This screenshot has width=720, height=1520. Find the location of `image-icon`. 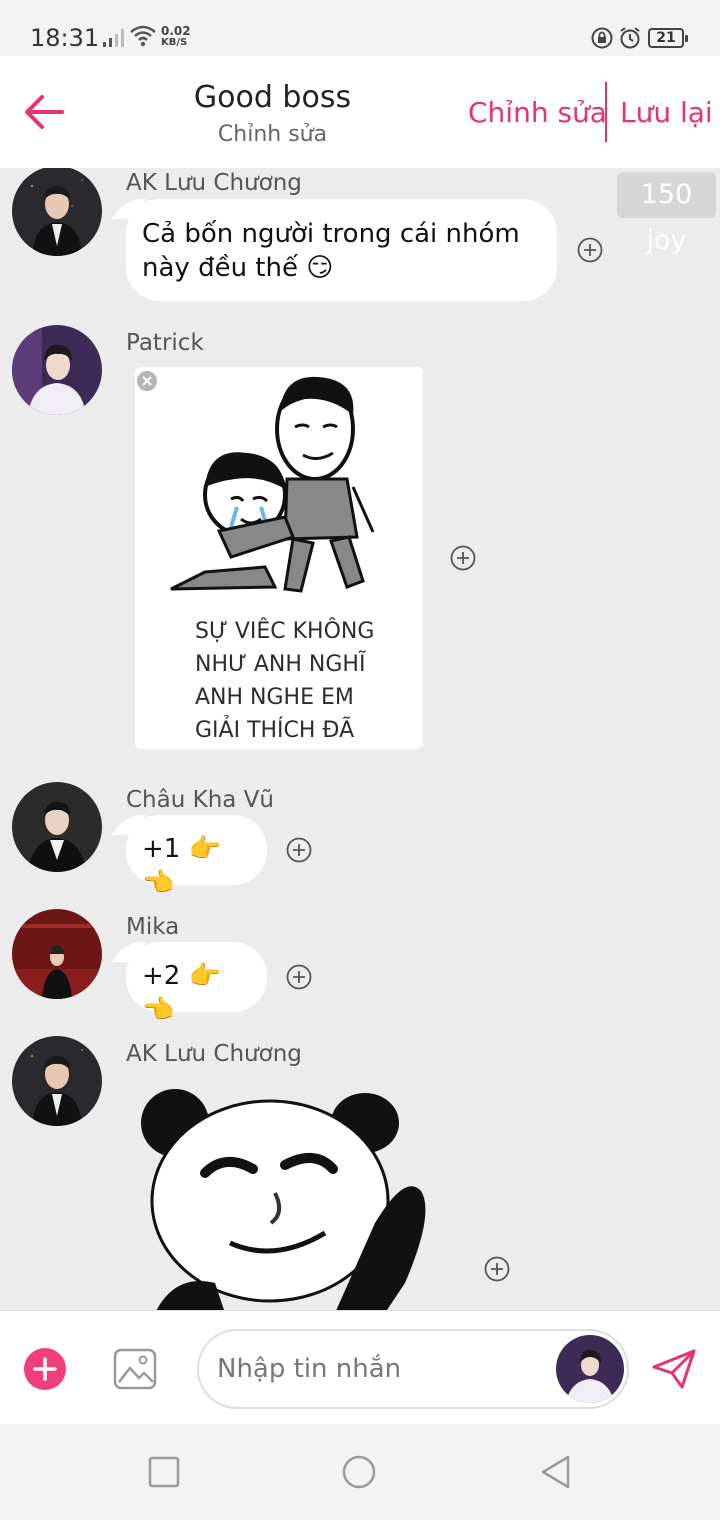

image-icon is located at coordinates (135, 1369).